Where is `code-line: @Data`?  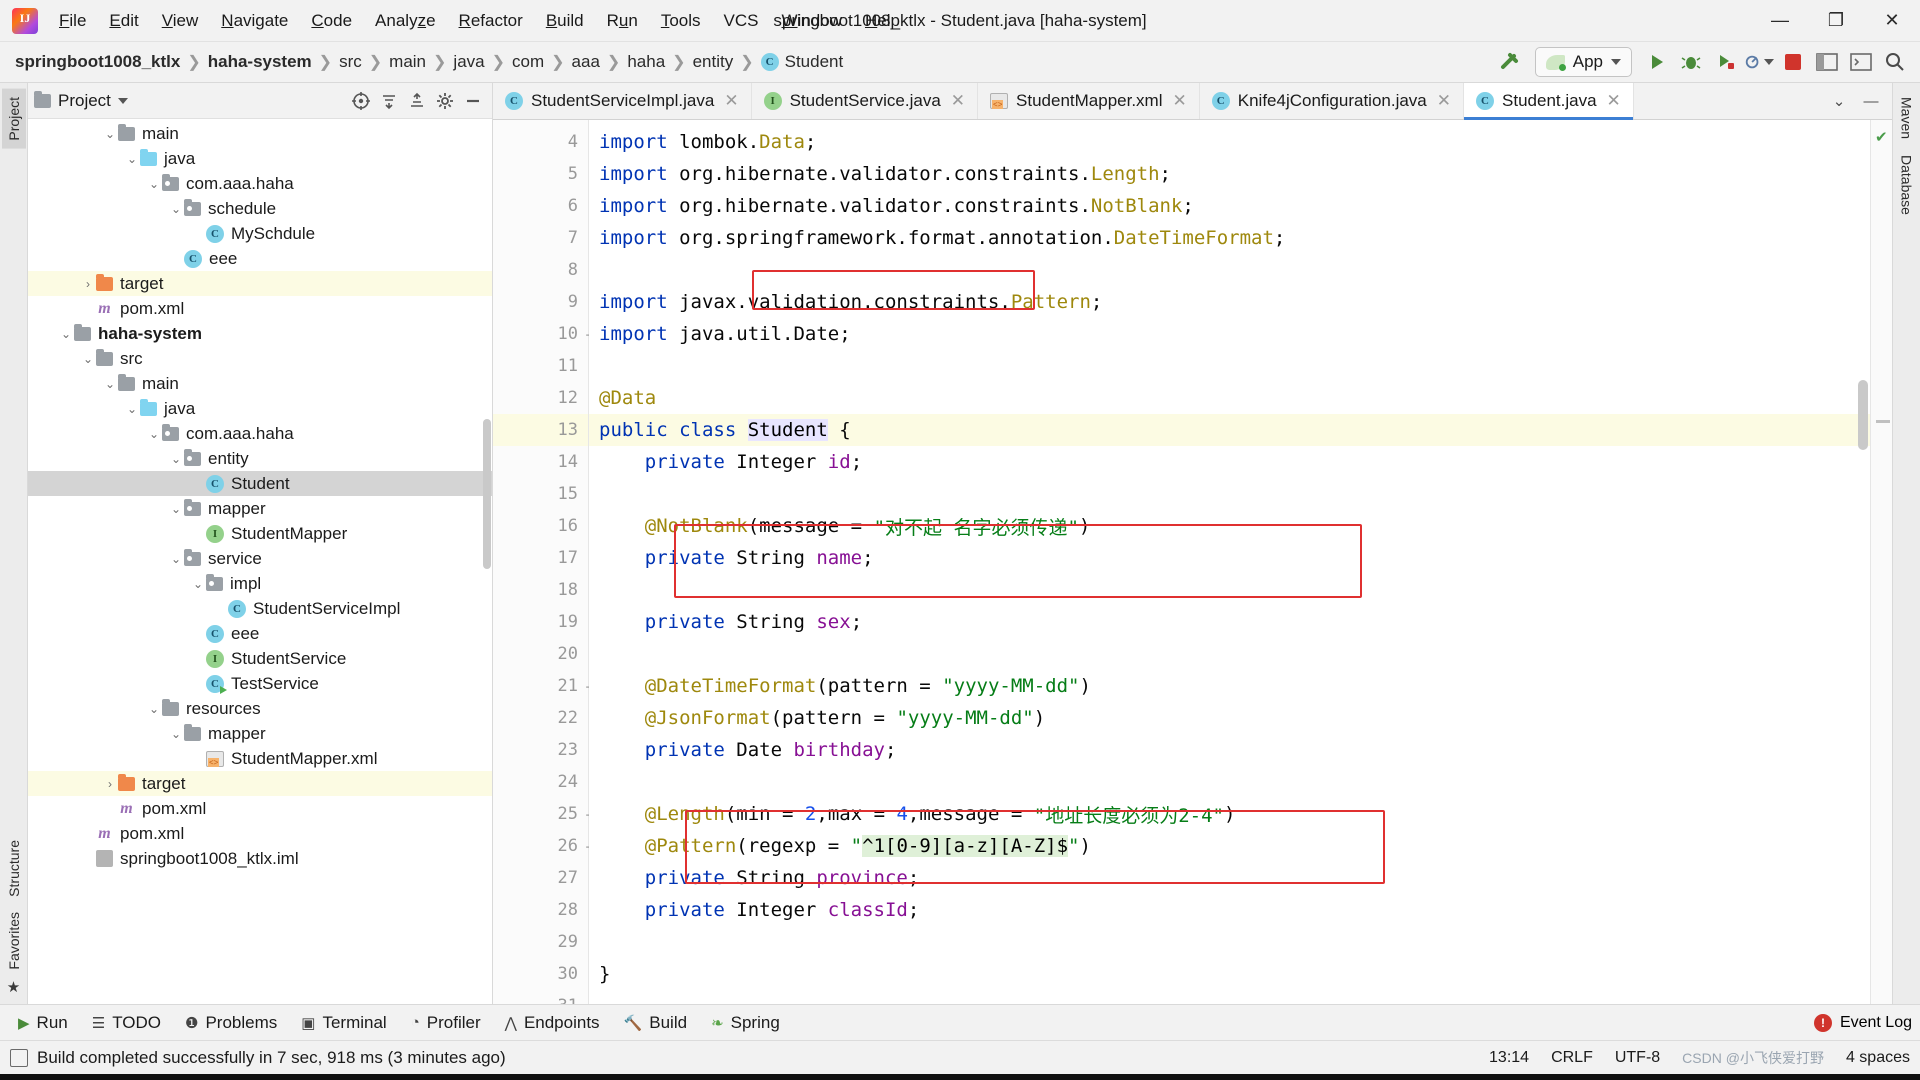 code-line: @Data is located at coordinates (1229, 398).